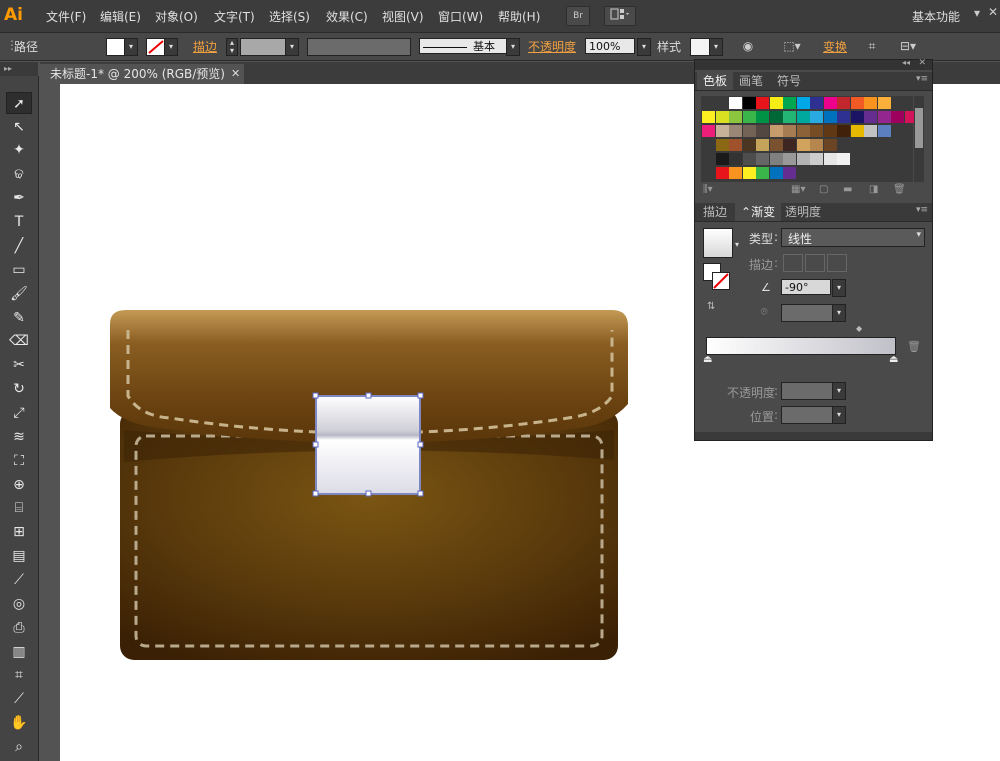 This screenshot has width=1000, height=761. What do you see at coordinates (19, 747) in the screenshot?
I see `zoom-tool-icon: ⌕` at bounding box center [19, 747].